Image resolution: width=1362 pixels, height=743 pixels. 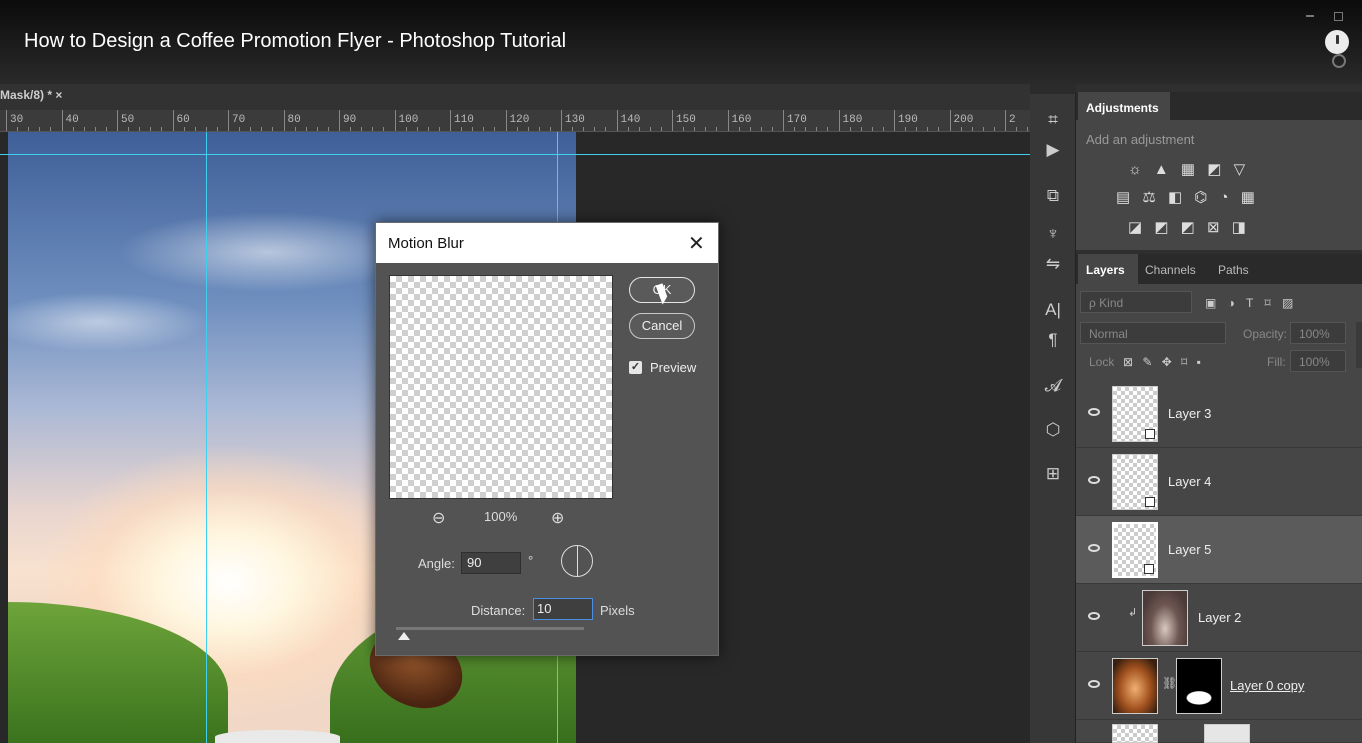 What do you see at coordinates (1275, 361) in the screenshot?
I see `fill-label: Fill:` at bounding box center [1275, 361].